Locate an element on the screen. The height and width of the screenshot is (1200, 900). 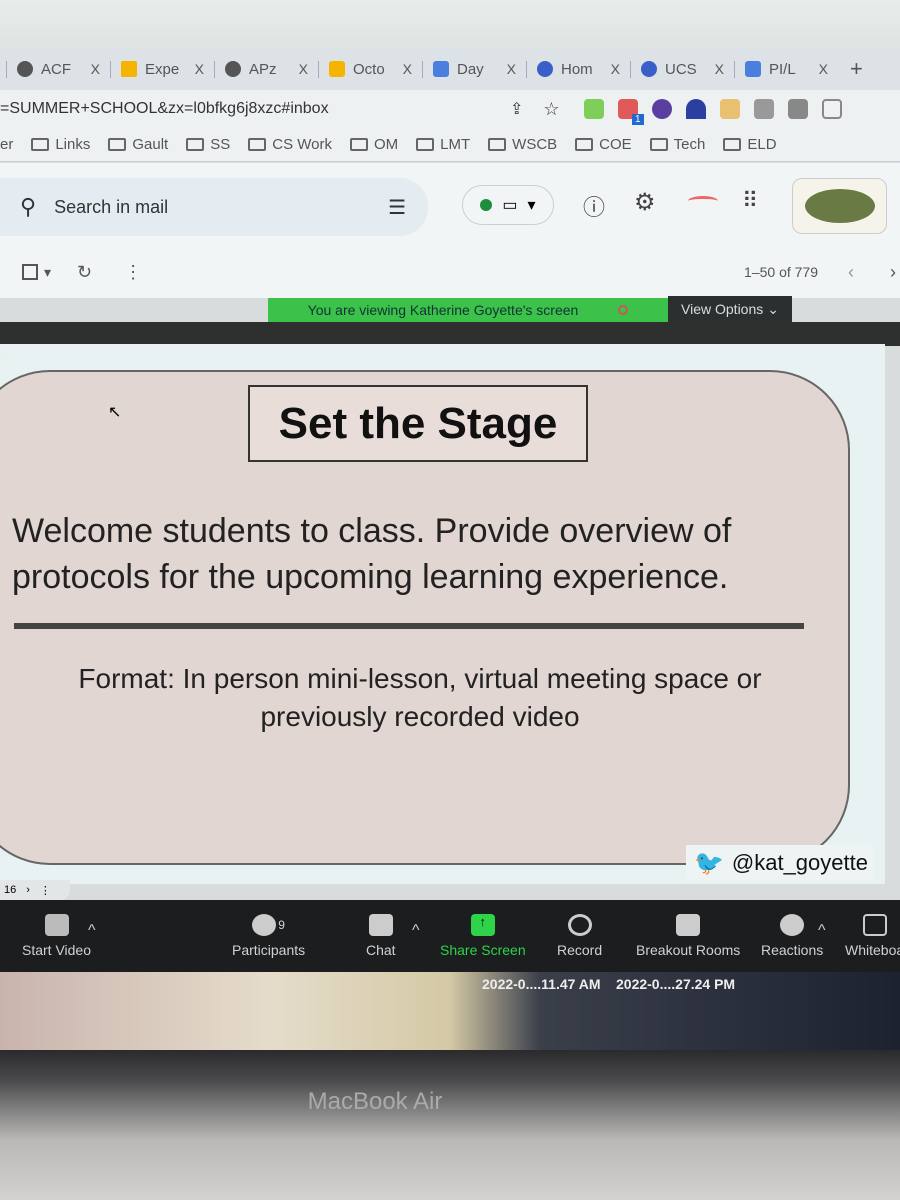
browser-tab: Day X is located at coordinates (474, 69).